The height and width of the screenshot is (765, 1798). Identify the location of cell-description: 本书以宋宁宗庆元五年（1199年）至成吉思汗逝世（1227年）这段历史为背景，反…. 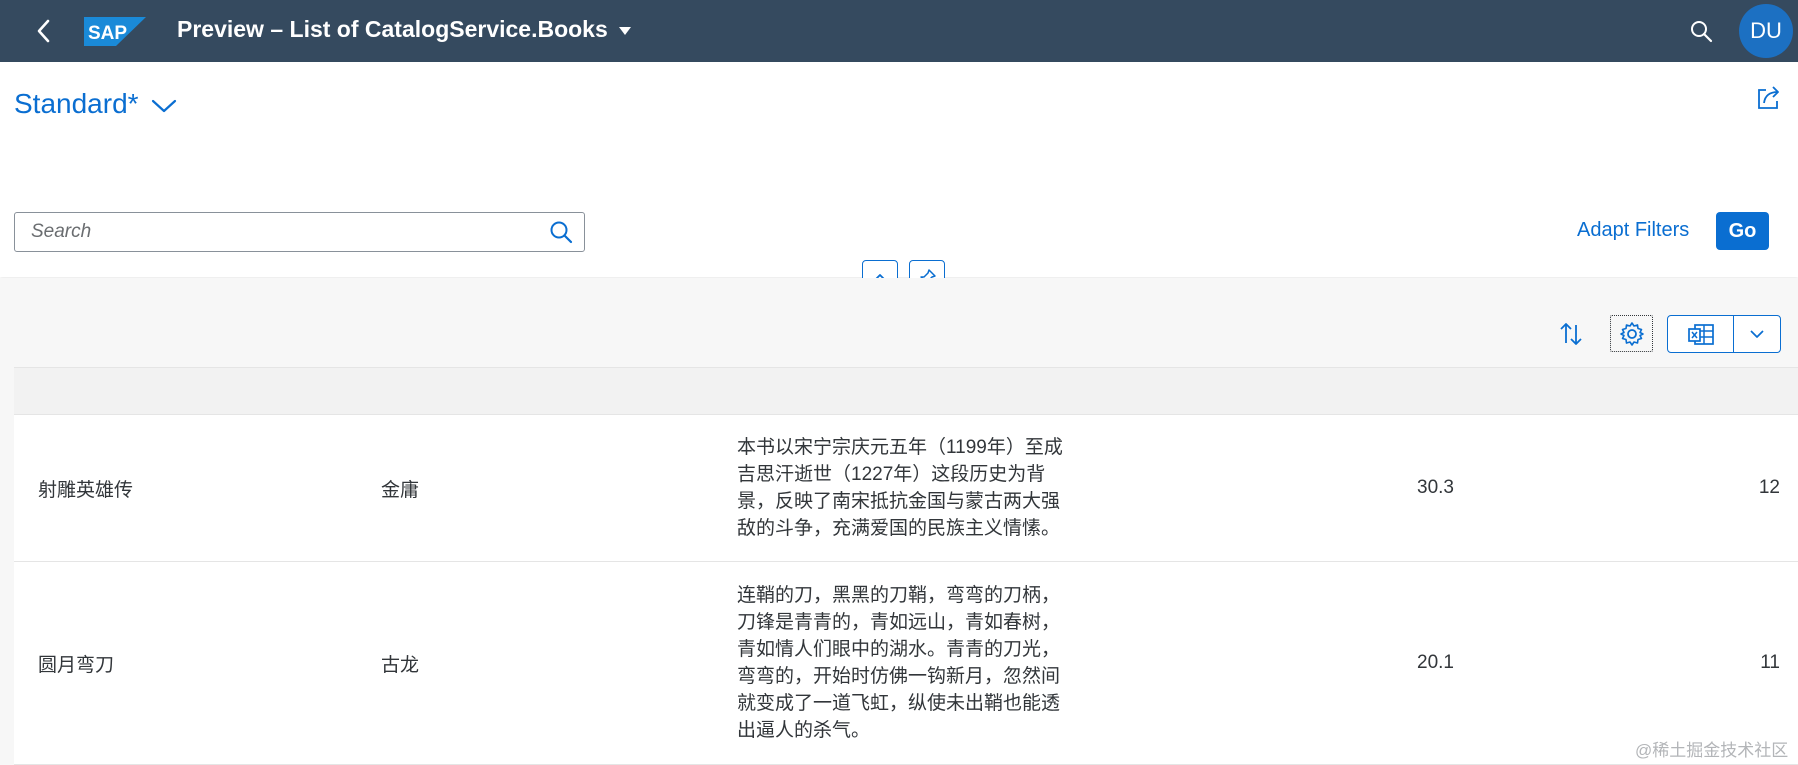
(900, 488).